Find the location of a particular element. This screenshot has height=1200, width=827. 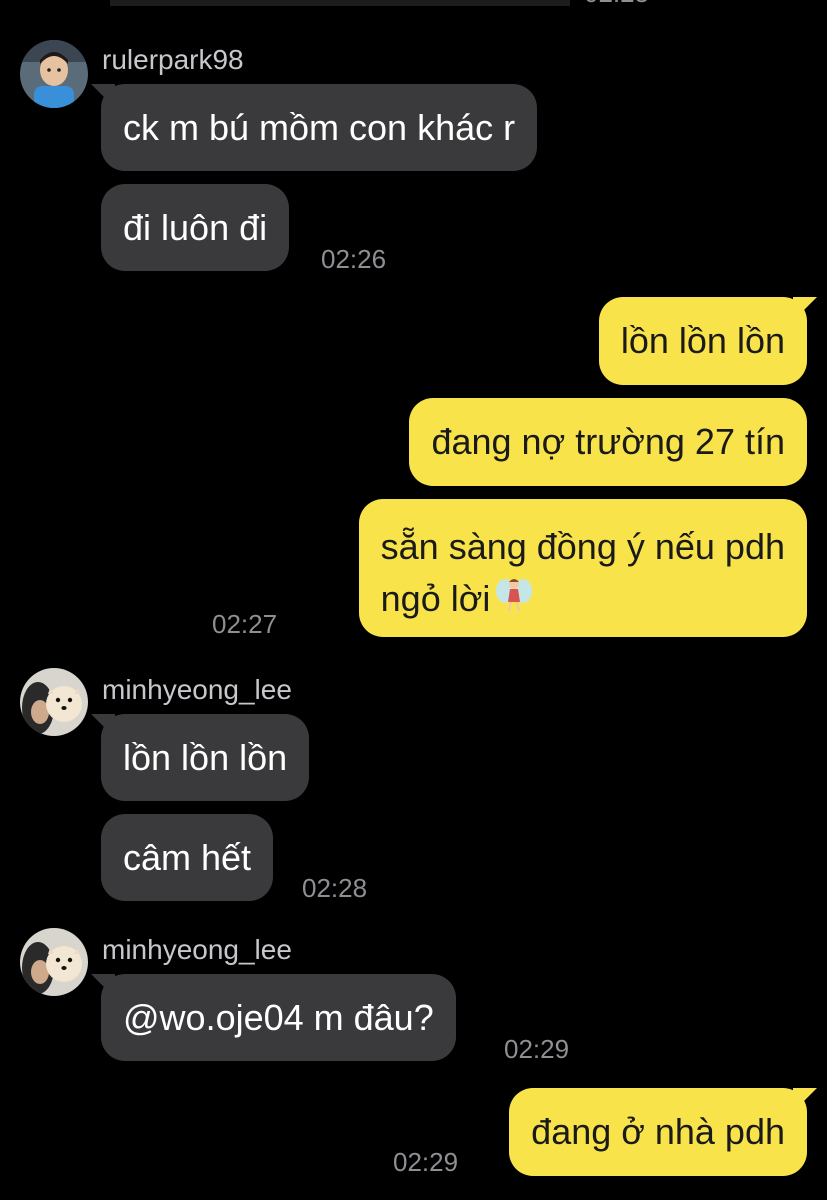

incoming-message-bubble: ck m bú mồm con khác r is located at coordinates (319, 127).